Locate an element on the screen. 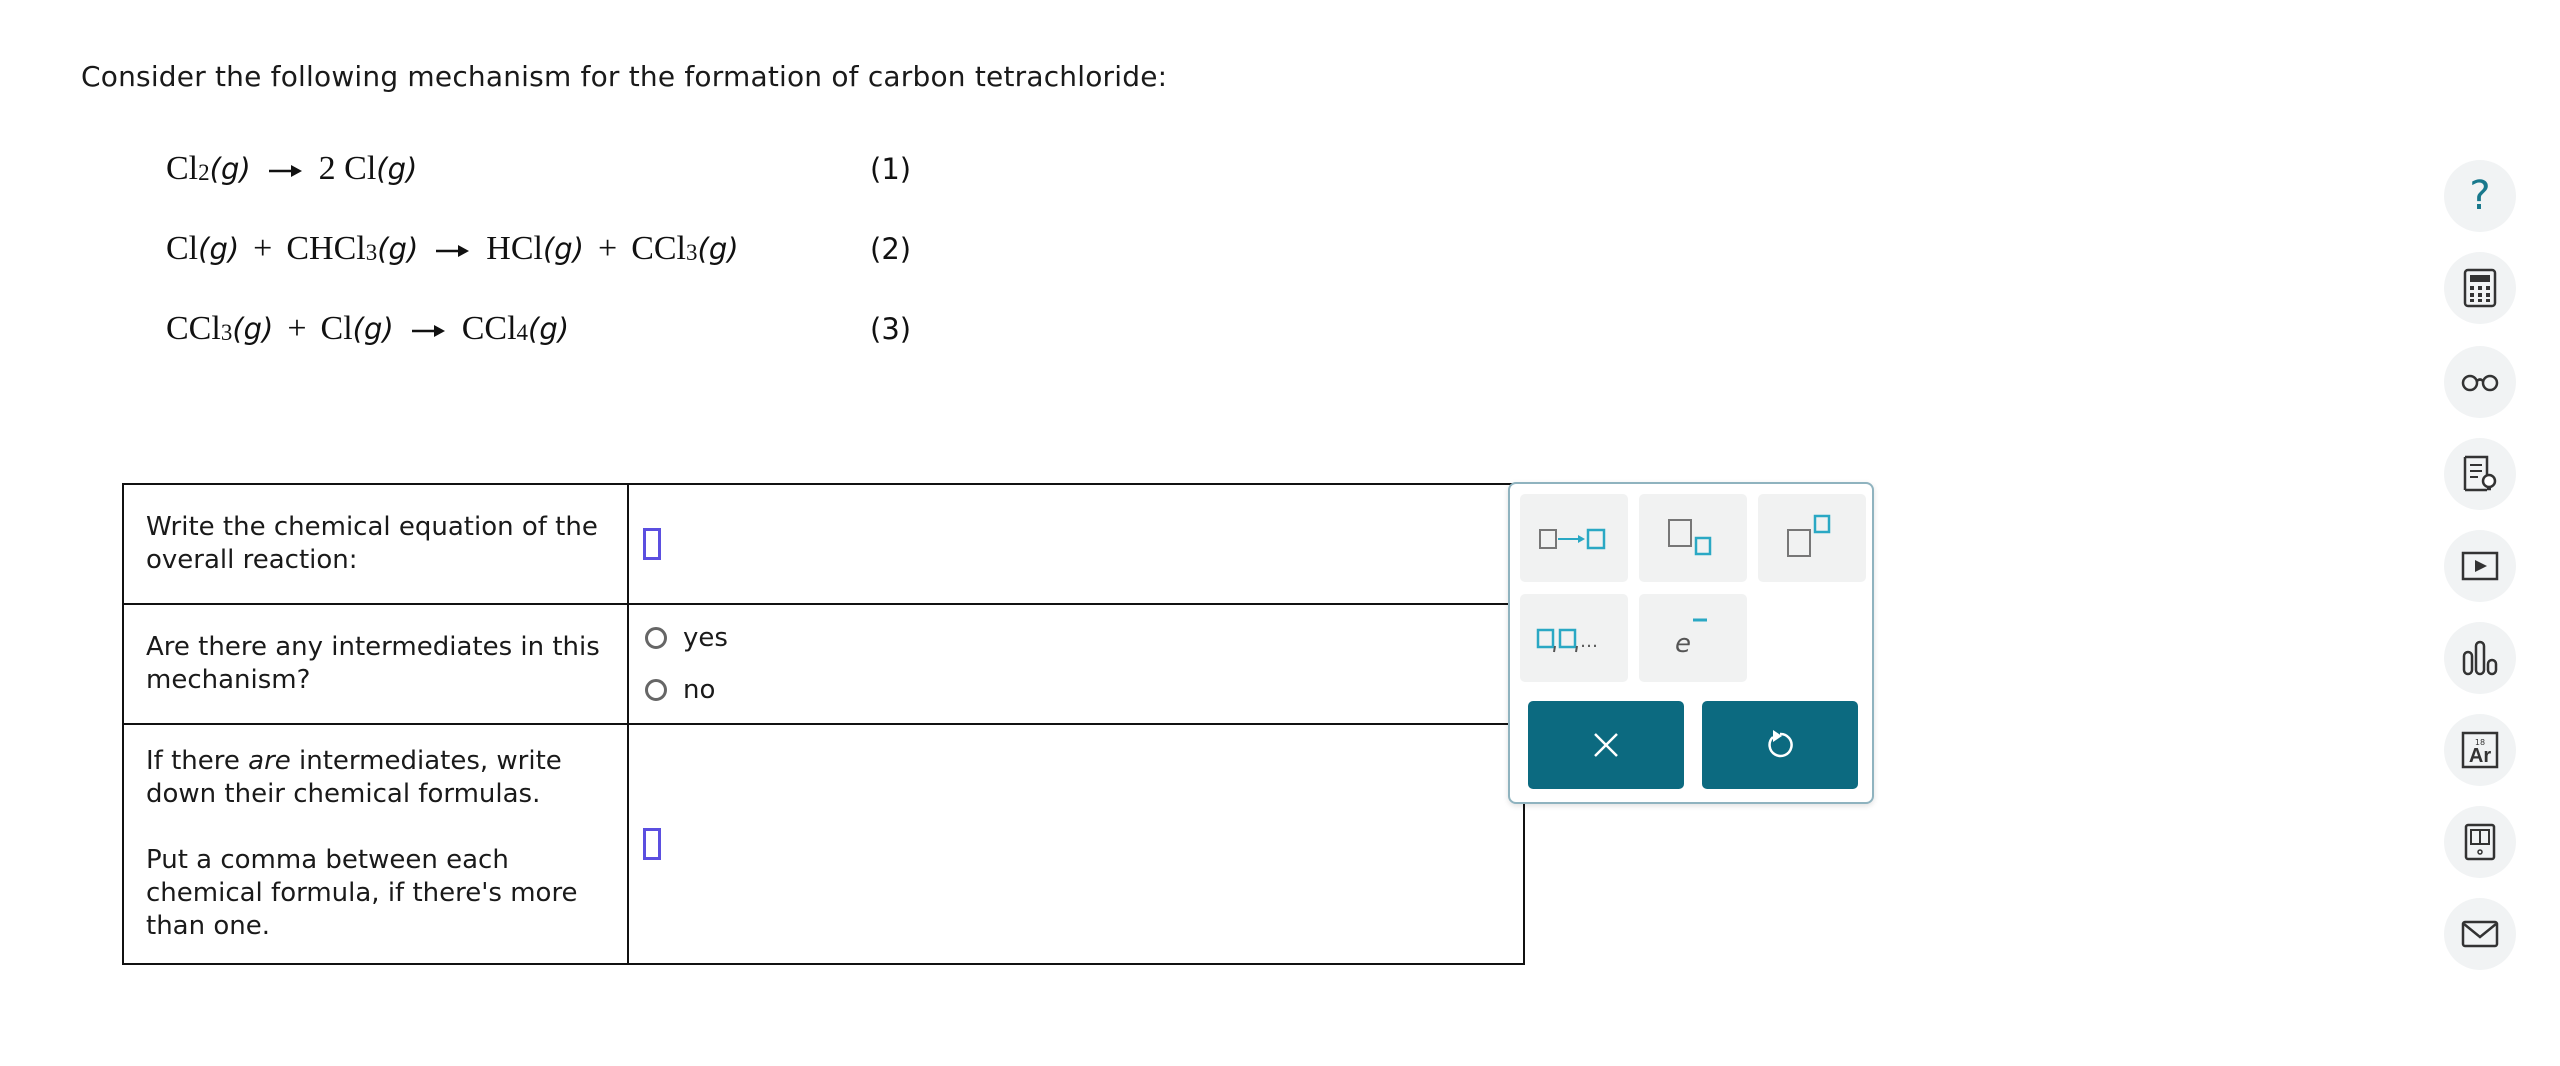 The height and width of the screenshot is (1066, 2560). envelope-icon is located at coordinates (2480, 934).